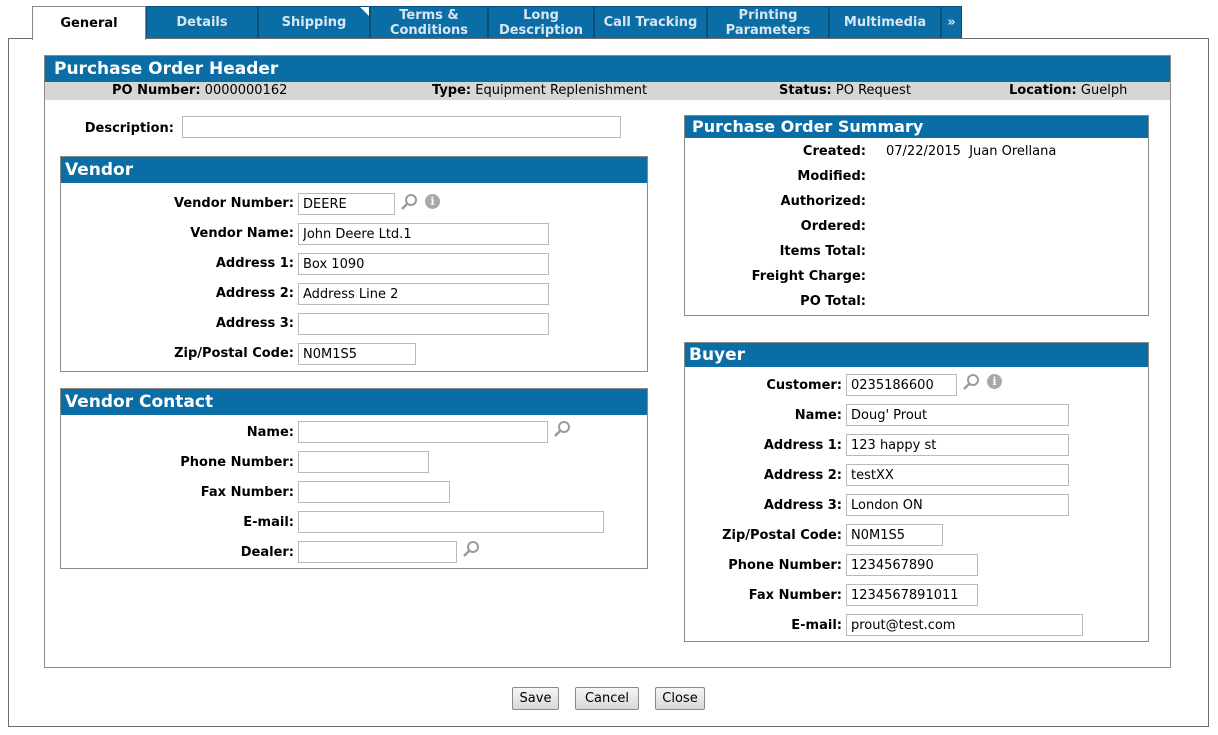  Describe the element at coordinates (964, 625) in the screenshot. I see `buyer-email-input` at that location.